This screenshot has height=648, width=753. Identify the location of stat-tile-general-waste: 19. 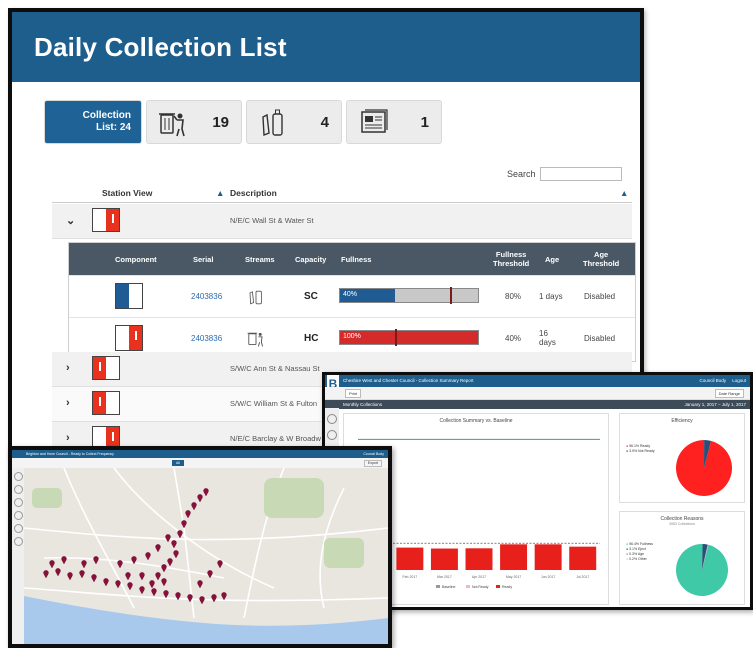
(194, 122).